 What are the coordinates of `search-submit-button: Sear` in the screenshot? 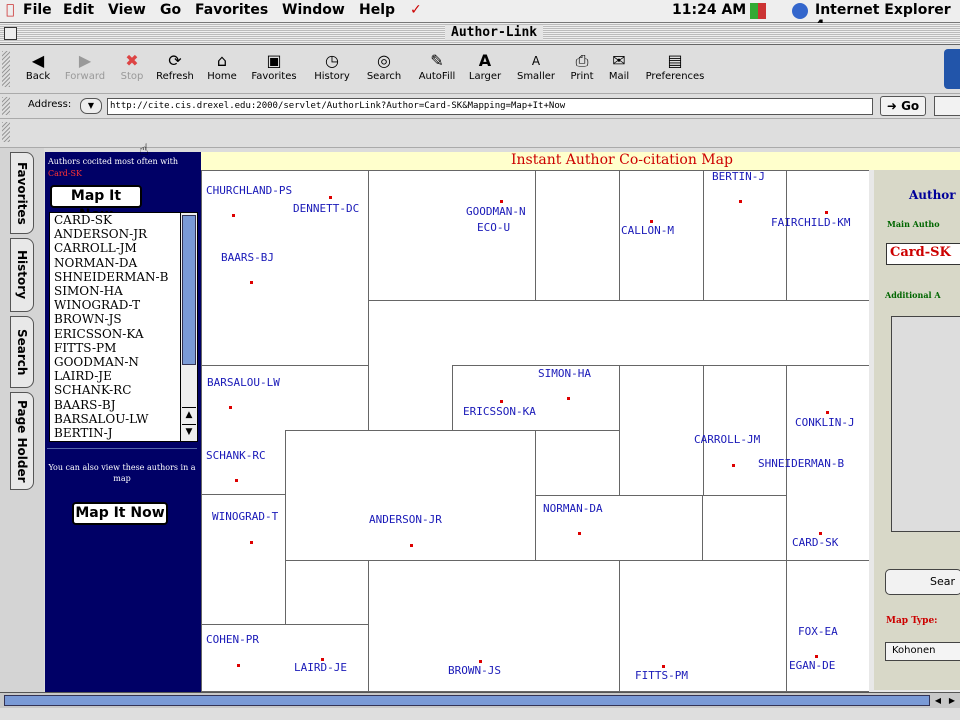 It's located at (922, 582).